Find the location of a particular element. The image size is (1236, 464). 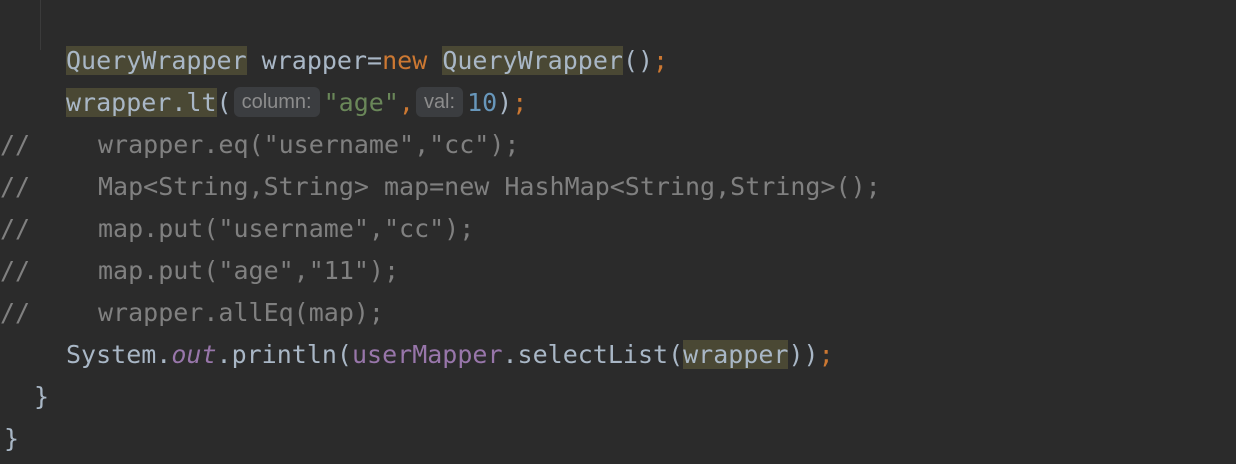

comment-line: // wrapper.eq("username","cc"); is located at coordinates (259, 145).